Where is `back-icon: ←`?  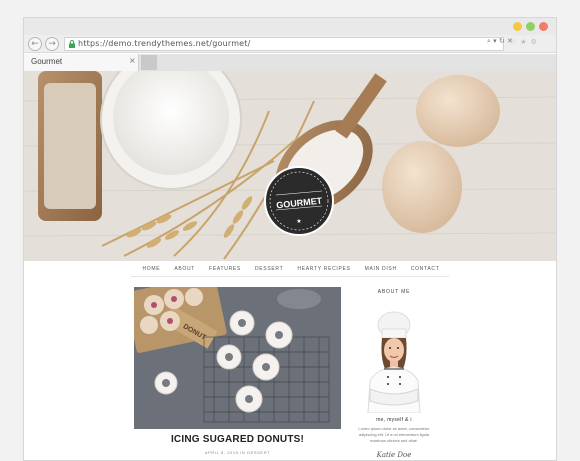 back-icon: ← is located at coordinates (35, 44).